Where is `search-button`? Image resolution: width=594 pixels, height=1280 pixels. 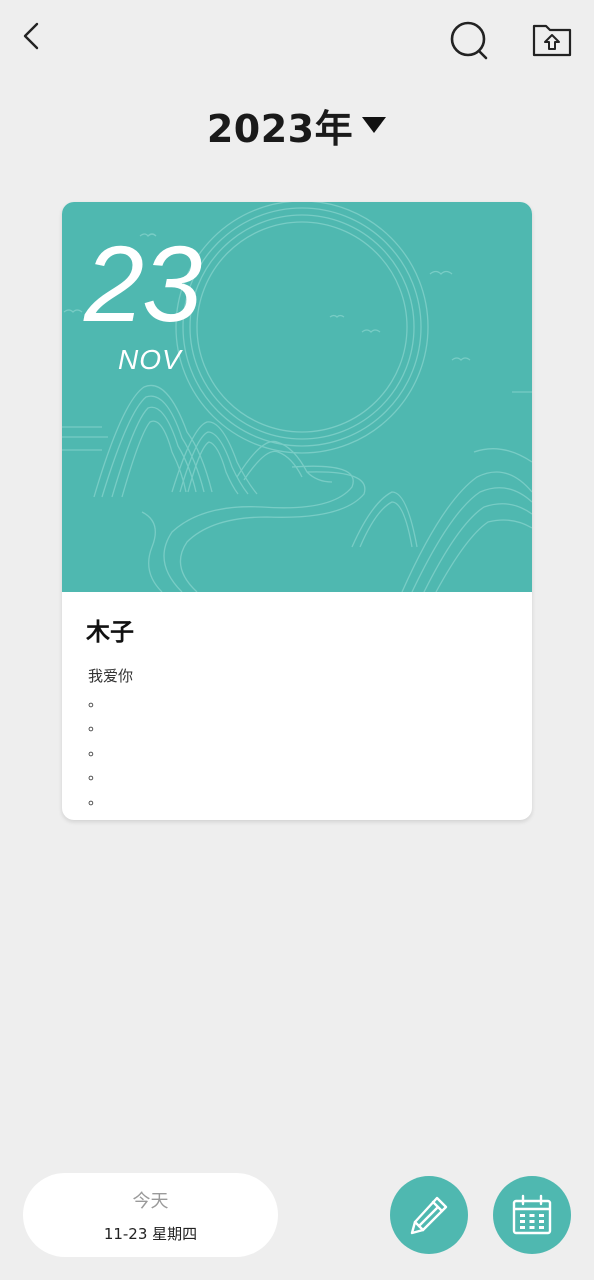
search-button is located at coordinates (470, 40).